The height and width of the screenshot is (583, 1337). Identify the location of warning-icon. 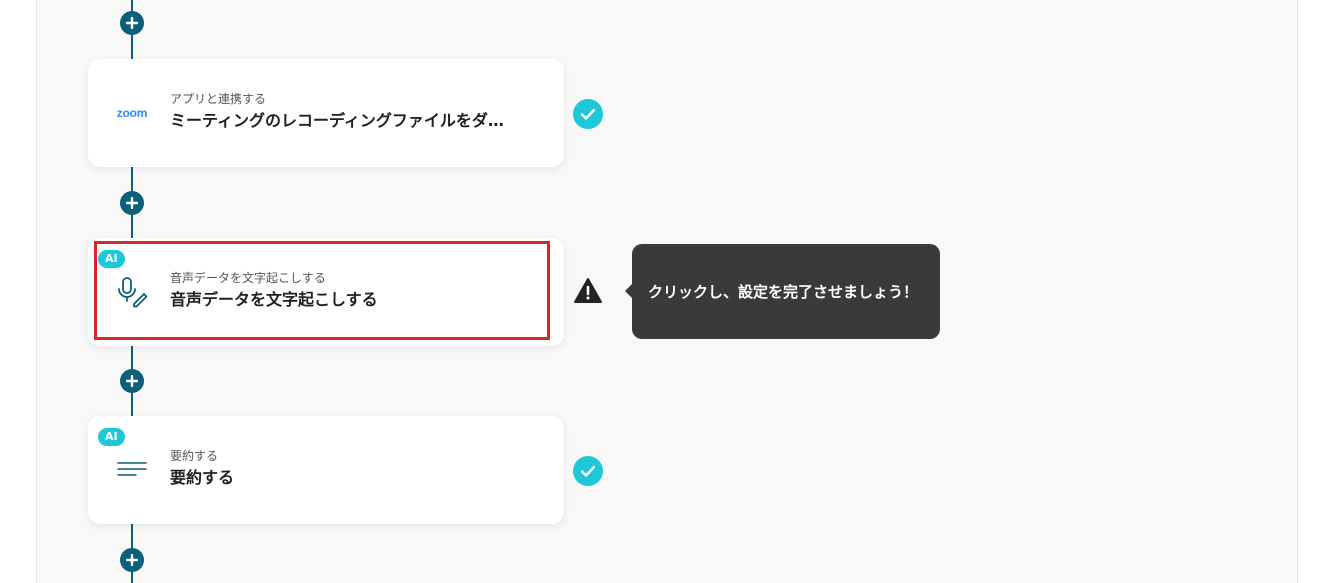
(588, 290).